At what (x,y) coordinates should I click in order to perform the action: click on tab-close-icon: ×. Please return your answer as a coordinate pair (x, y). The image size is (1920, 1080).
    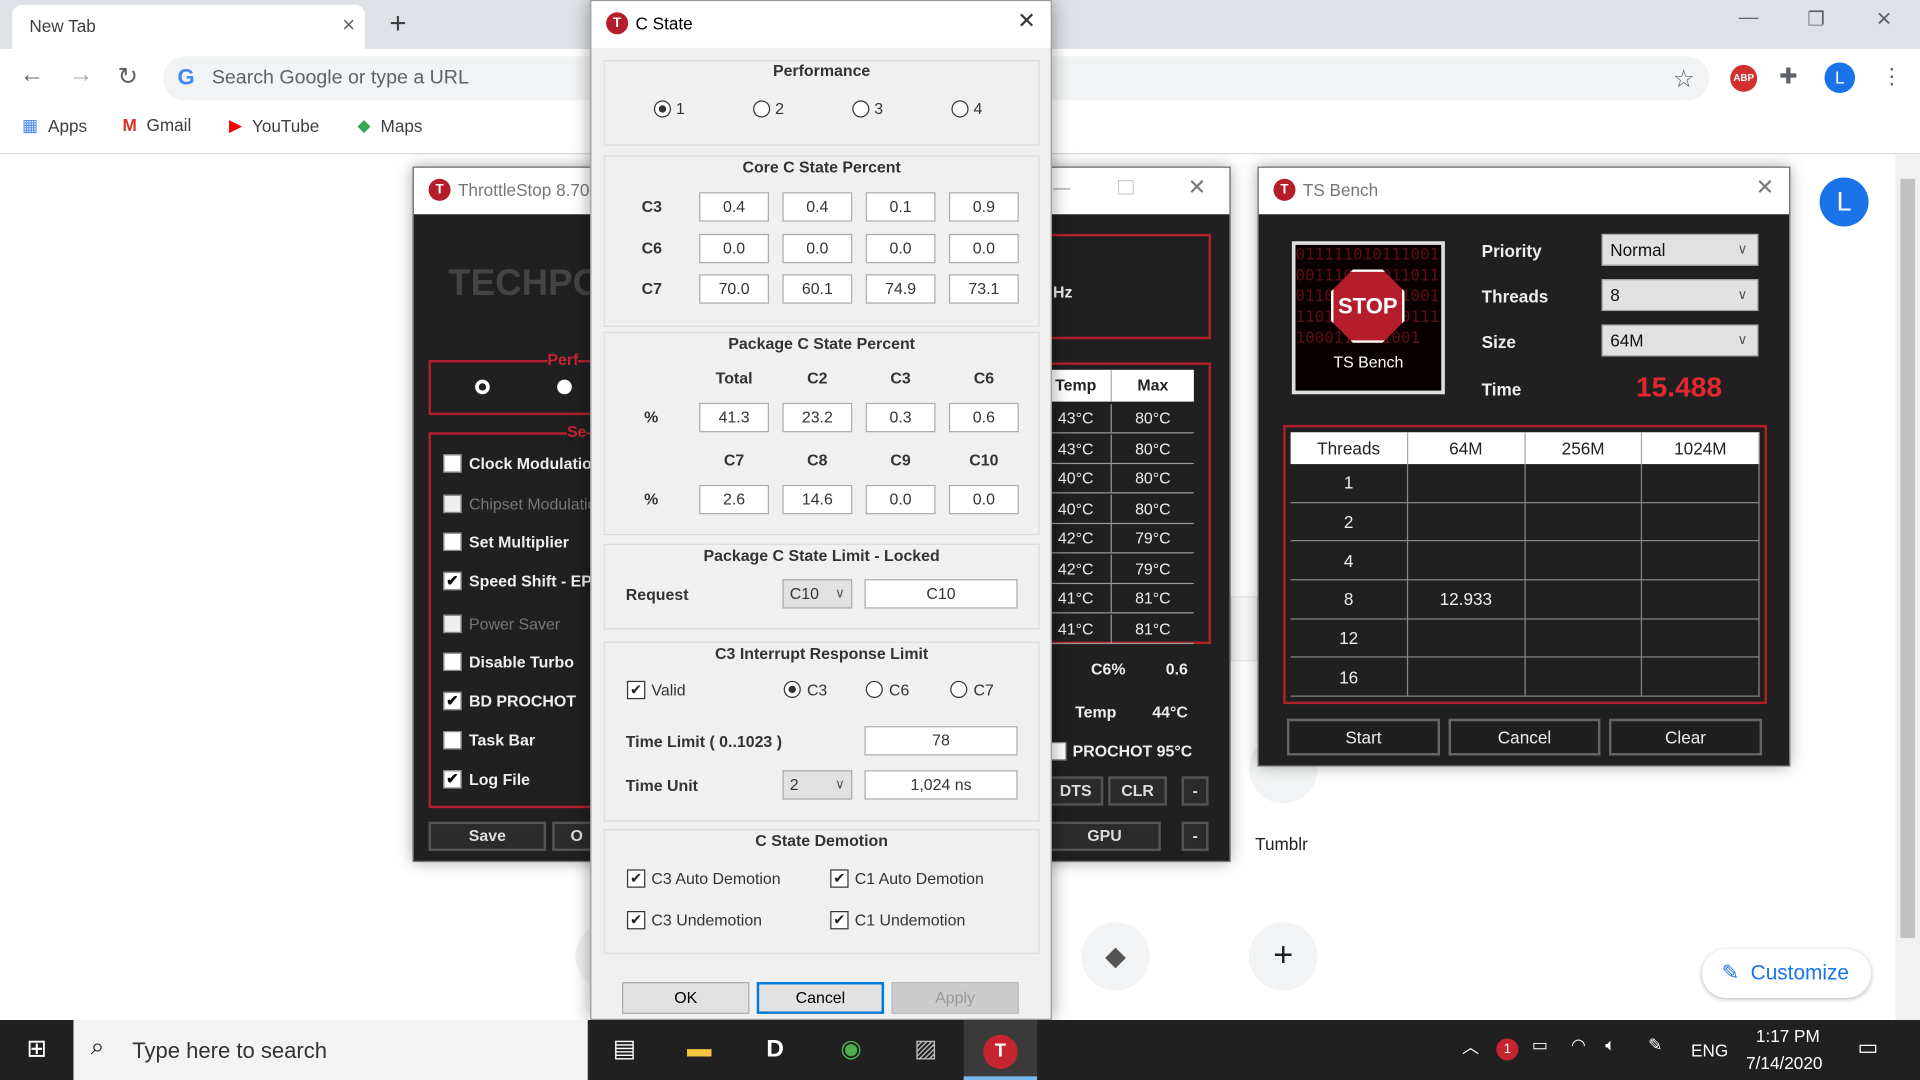
    Looking at the image, I should click on (348, 25).